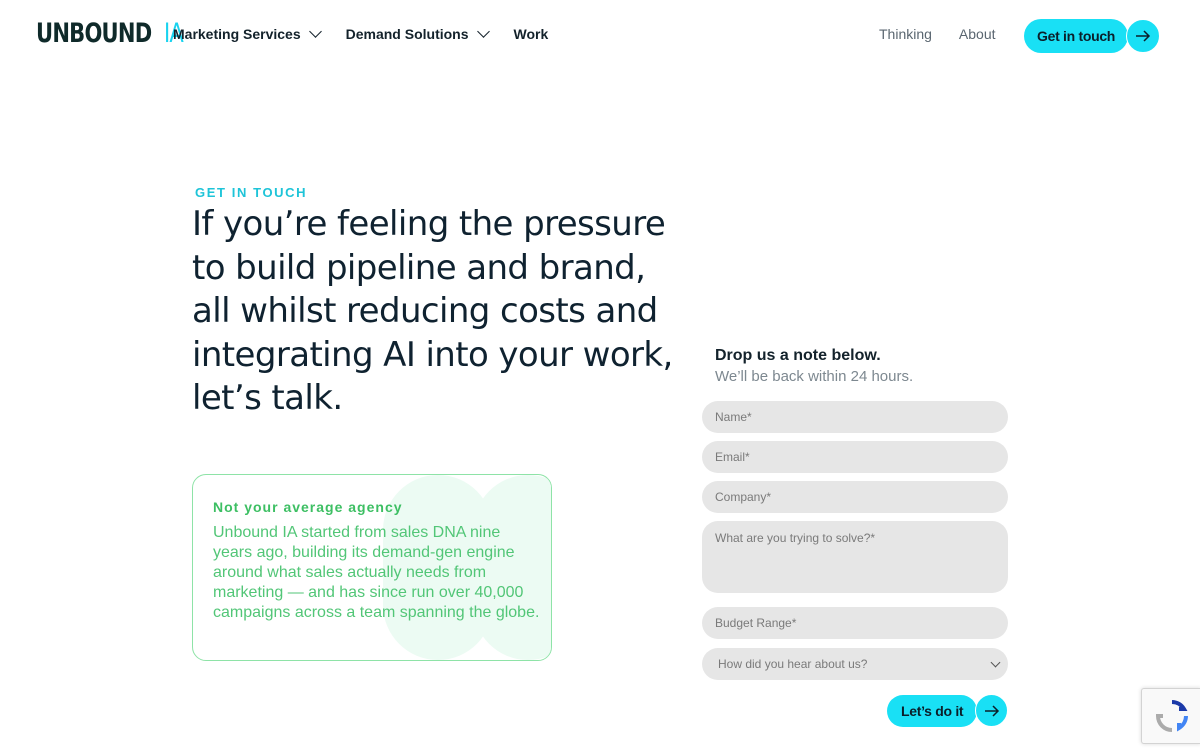 This screenshot has height=750, width=1200. What do you see at coordinates (855, 557) in the screenshot?
I see `problem-textarea` at bounding box center [855, 557].